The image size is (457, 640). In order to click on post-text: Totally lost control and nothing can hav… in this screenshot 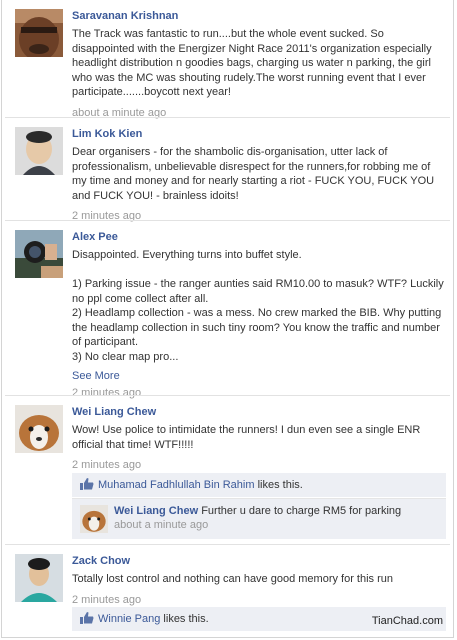, I will do `click(233, 579)`.